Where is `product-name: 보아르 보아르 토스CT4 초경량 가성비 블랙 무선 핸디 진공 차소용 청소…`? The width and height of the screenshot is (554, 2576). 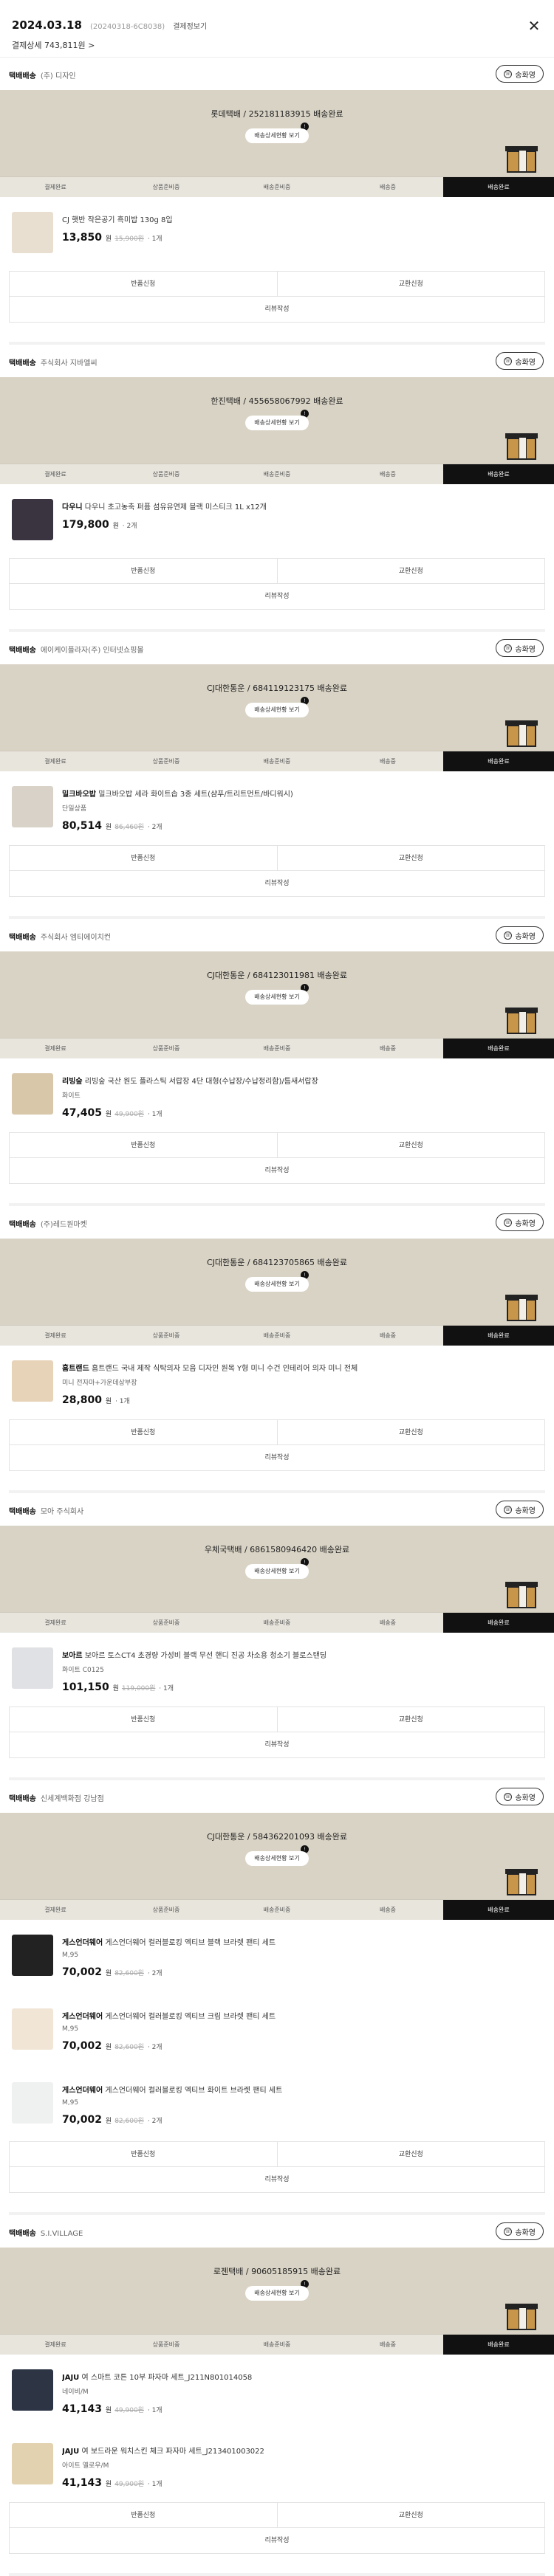
product-name: 보아르 보아르 토스CT4 초경량 가성비 블랙 무선 핸디 진공 차소용 청소… is located at coordinates (300, 1654).